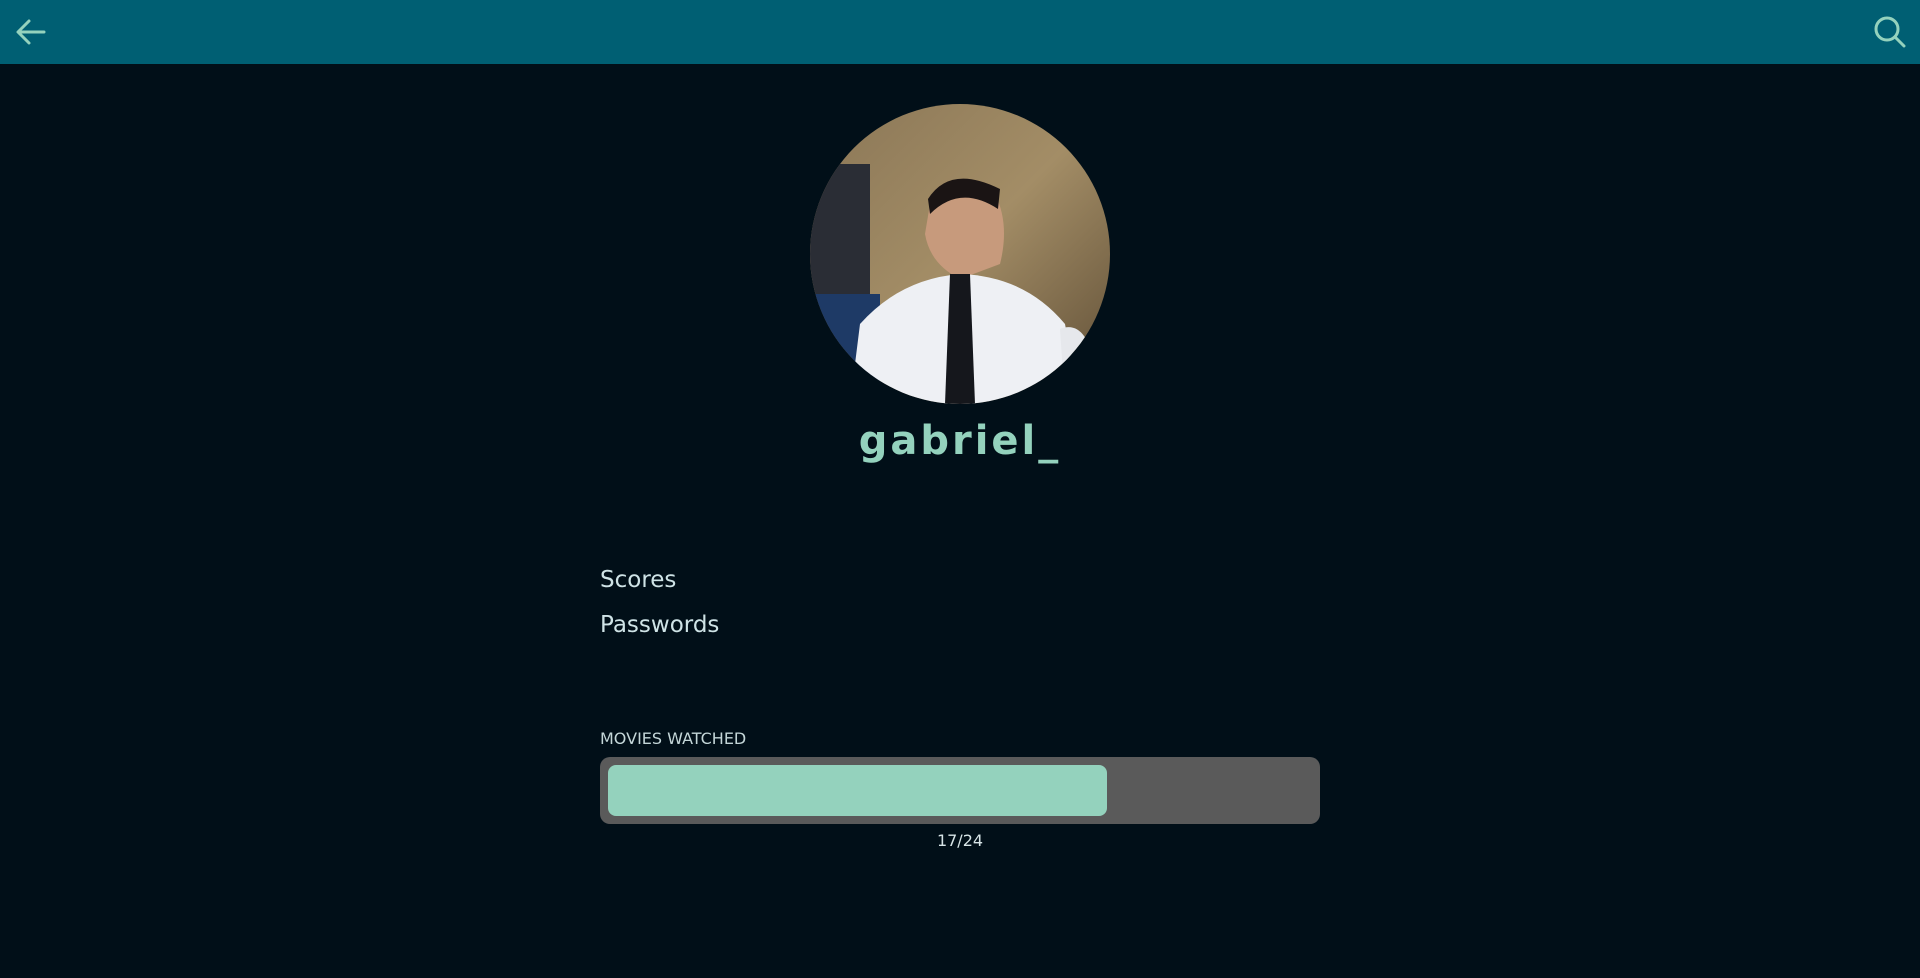 This screenshot has width=1920, height=978. Describe the element at coordinates (659, 625) in the screenshot. I see `menu-item-passwords: Passwords` at that location.